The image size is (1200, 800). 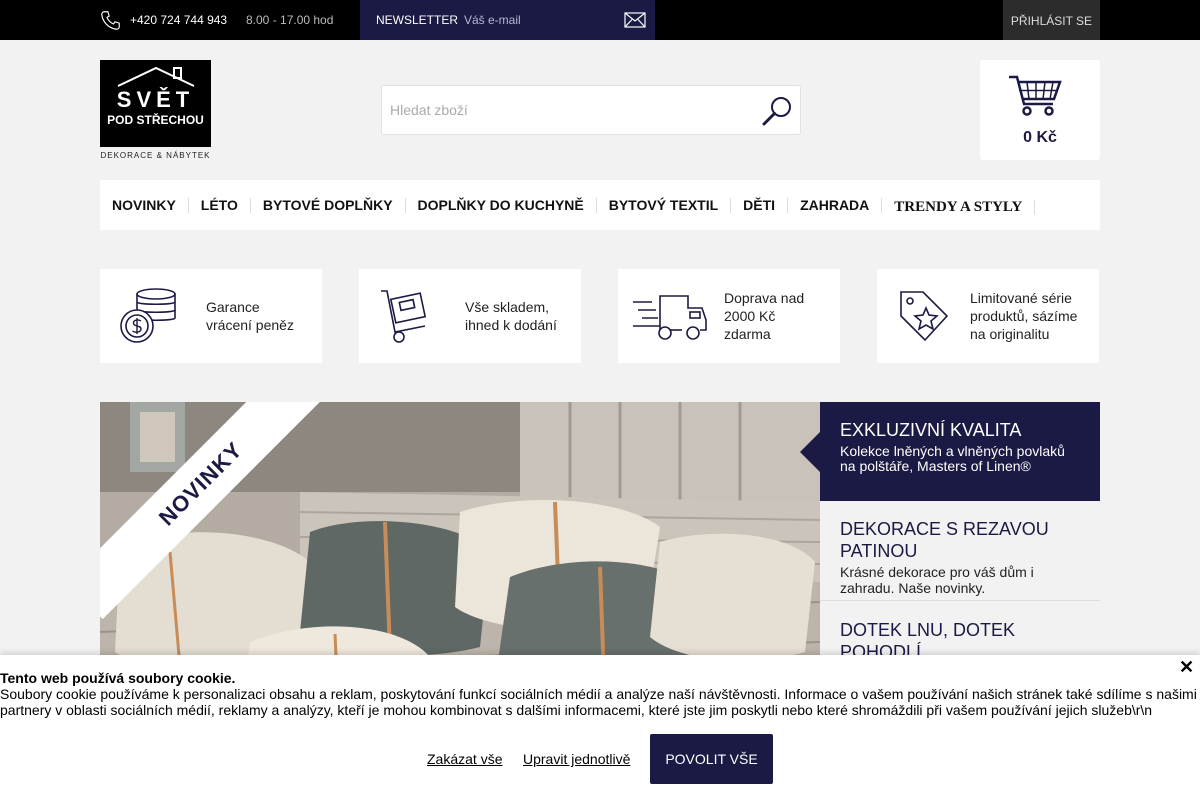 What do you see at coordinates (570, 110) in the screenshot?
I see `search-input` at bounding box center [570, 110].